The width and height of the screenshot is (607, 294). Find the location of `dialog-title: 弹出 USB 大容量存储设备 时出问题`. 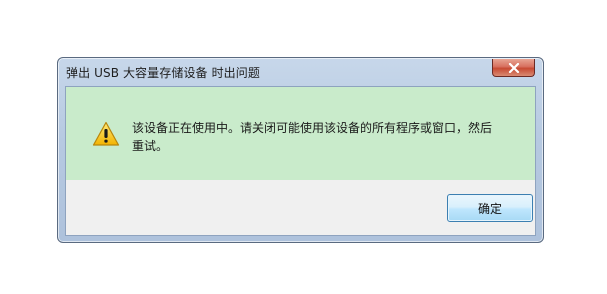

dialog-title: 弹出 USB 大容量存储设备 时出问题 is located at coordinates (163, 73).